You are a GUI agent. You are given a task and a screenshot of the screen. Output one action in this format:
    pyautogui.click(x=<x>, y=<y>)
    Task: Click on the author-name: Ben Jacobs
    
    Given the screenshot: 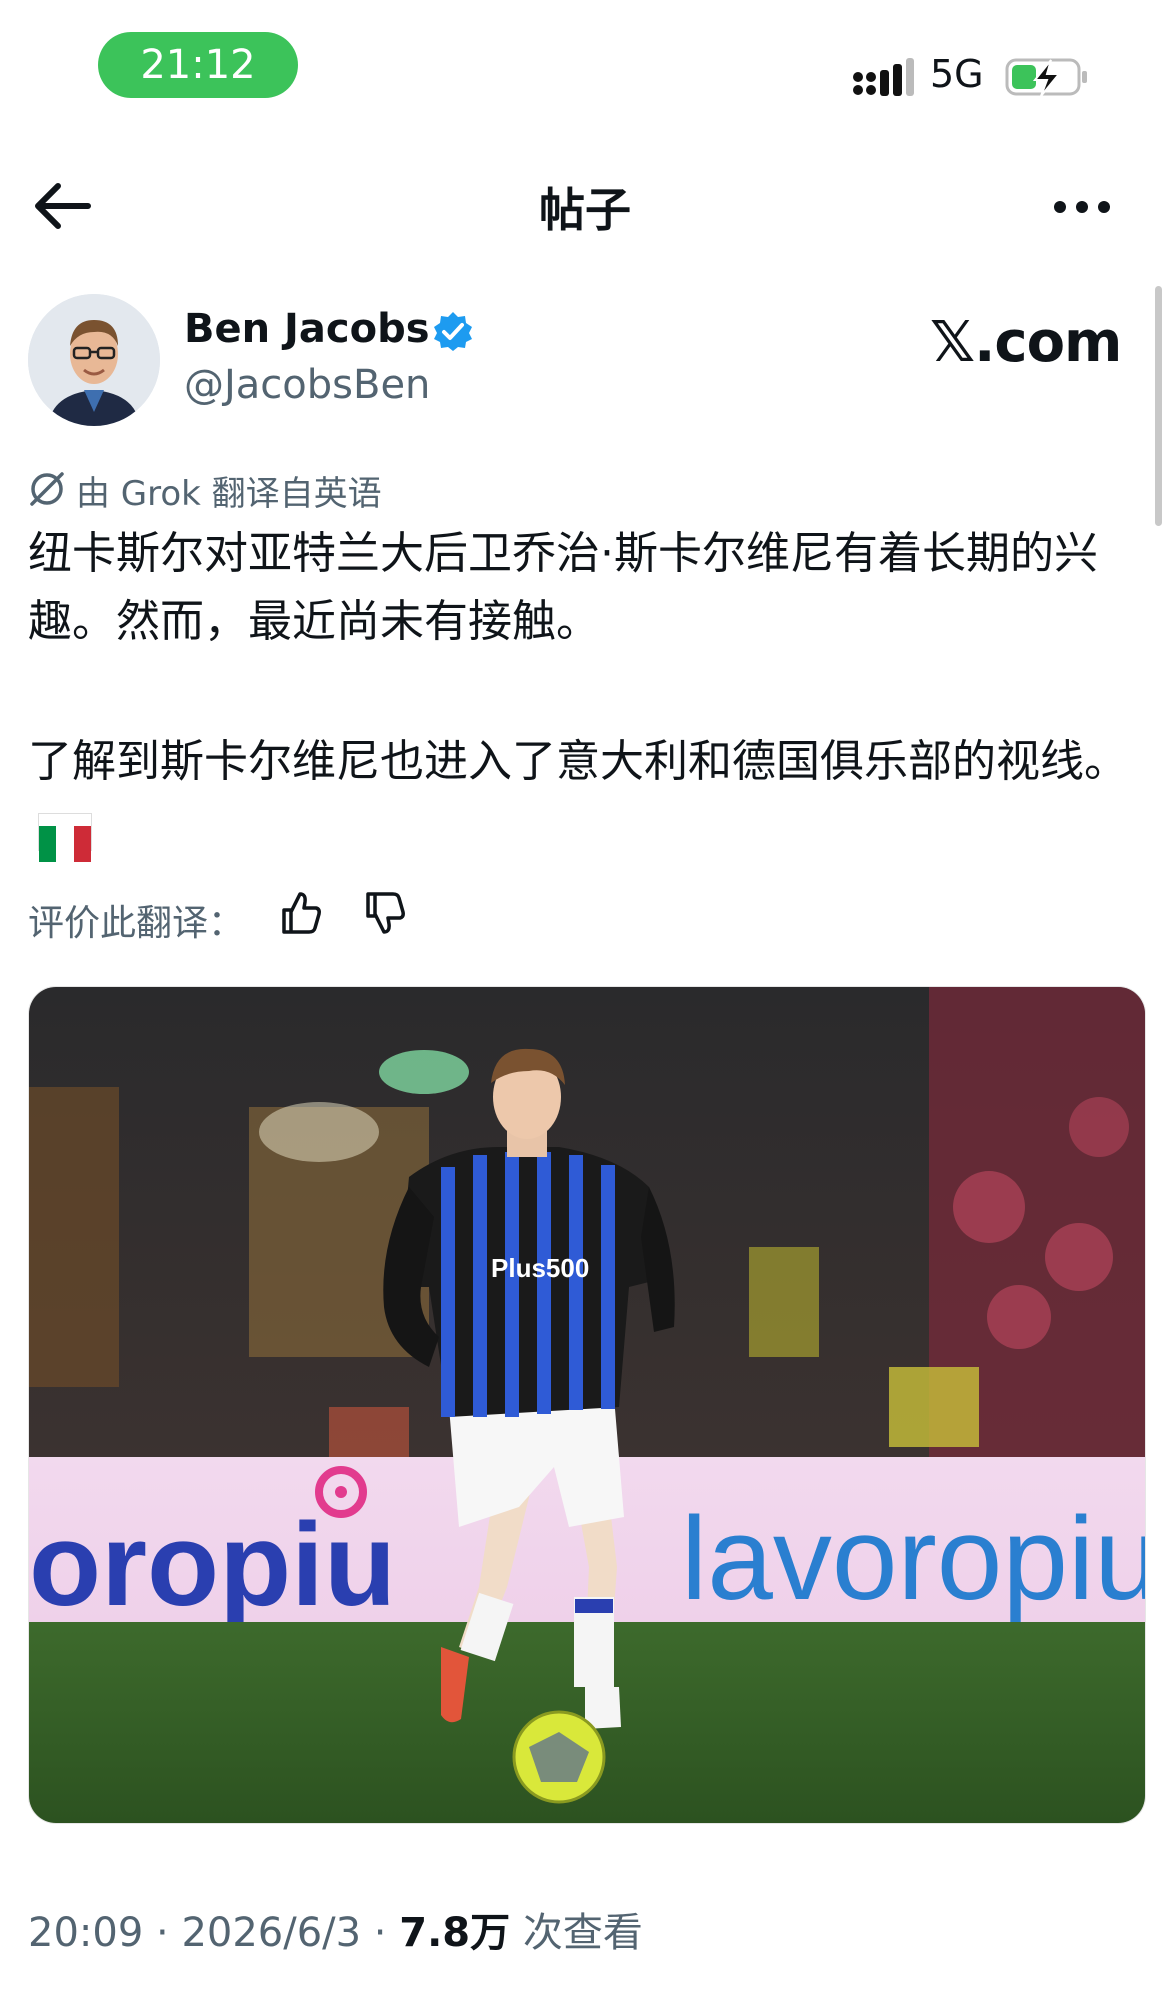 What is the action you would take?
    pyautogui.click(x=307, y=329)
    